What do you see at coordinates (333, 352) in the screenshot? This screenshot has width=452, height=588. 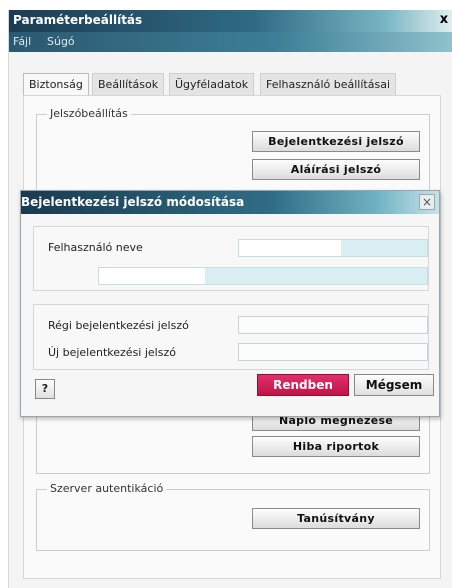 I see `new-password-input` at bounding box center [333, 352].